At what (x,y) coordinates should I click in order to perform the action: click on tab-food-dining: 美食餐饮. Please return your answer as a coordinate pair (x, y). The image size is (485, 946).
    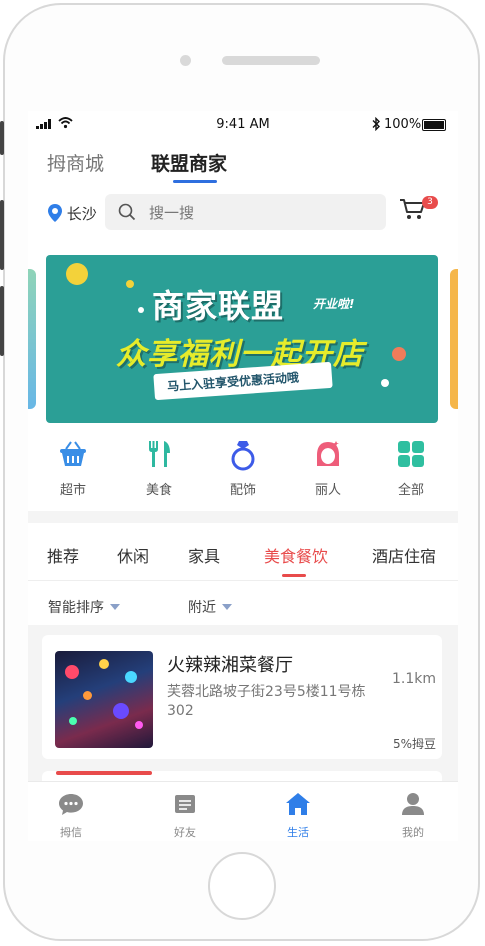
    Looking at the image, I should click on (296, 555).